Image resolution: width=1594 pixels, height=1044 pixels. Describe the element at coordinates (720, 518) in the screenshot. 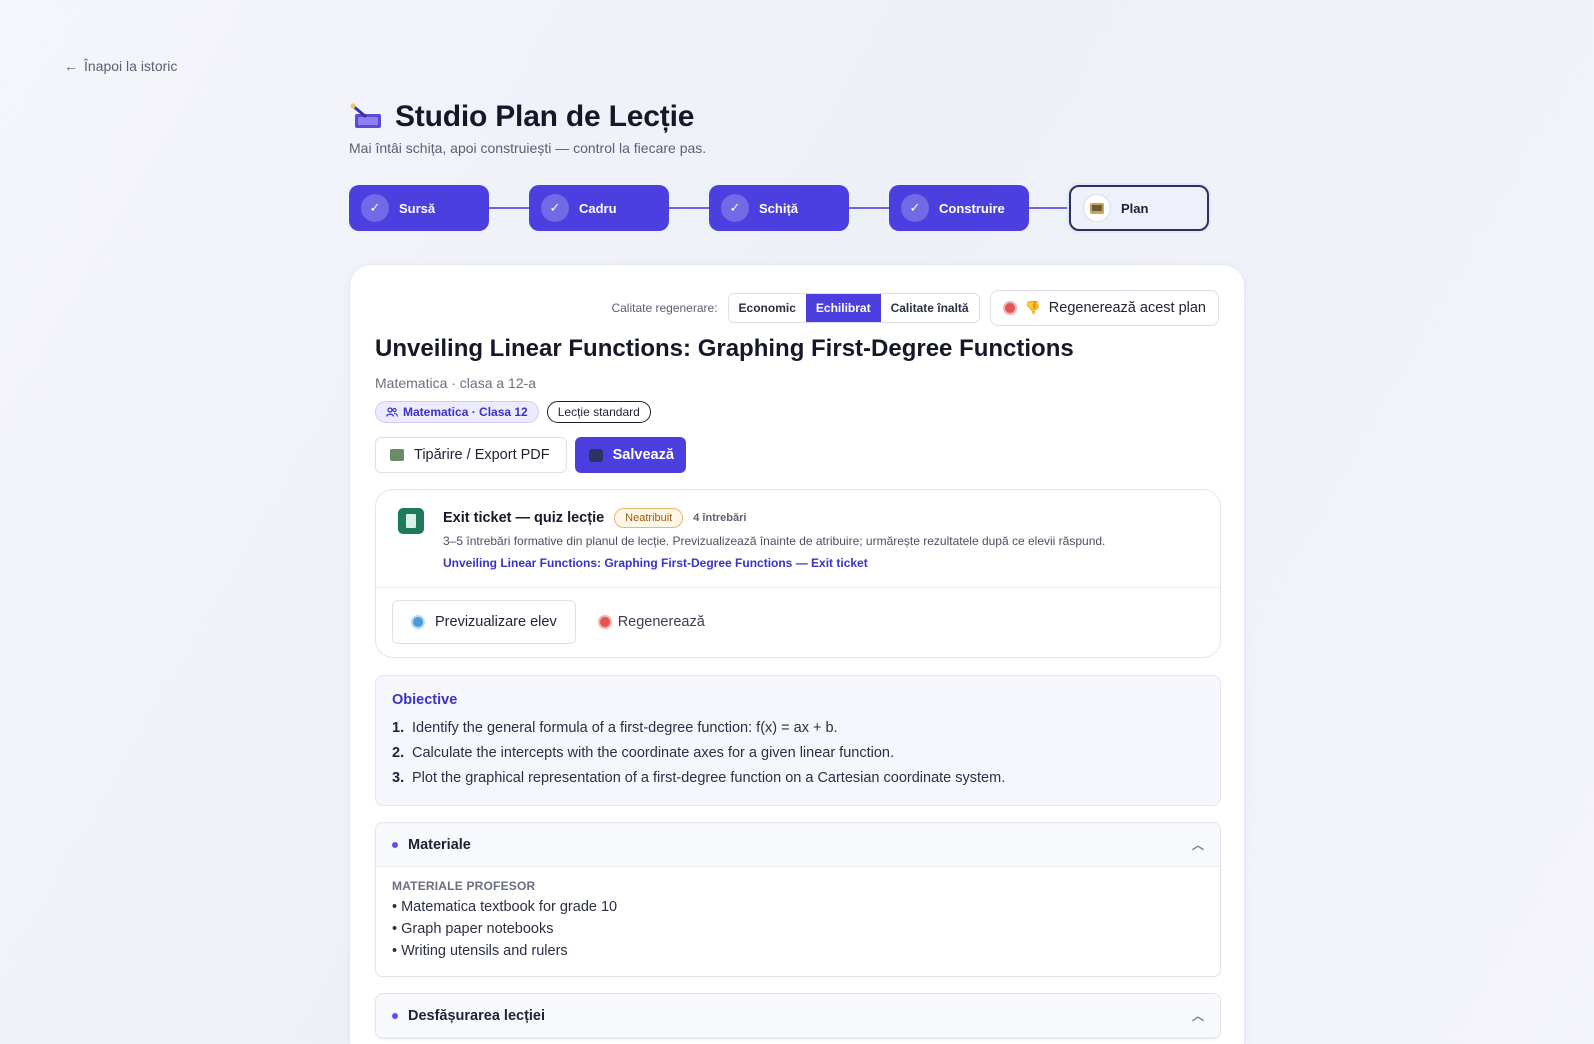

I see `question-count: 4 întrebări` at that location.